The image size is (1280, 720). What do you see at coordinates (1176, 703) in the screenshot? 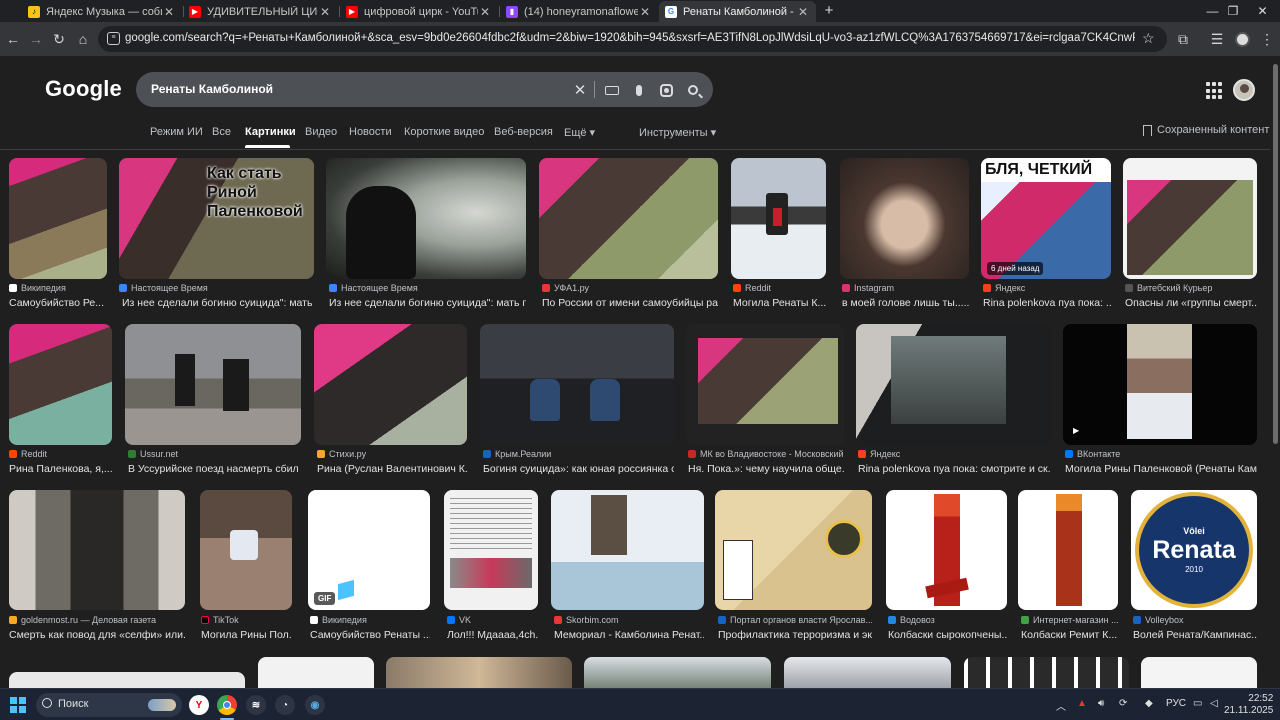
I see `language-indicator: РУС` at bounding box center [1176, 703].